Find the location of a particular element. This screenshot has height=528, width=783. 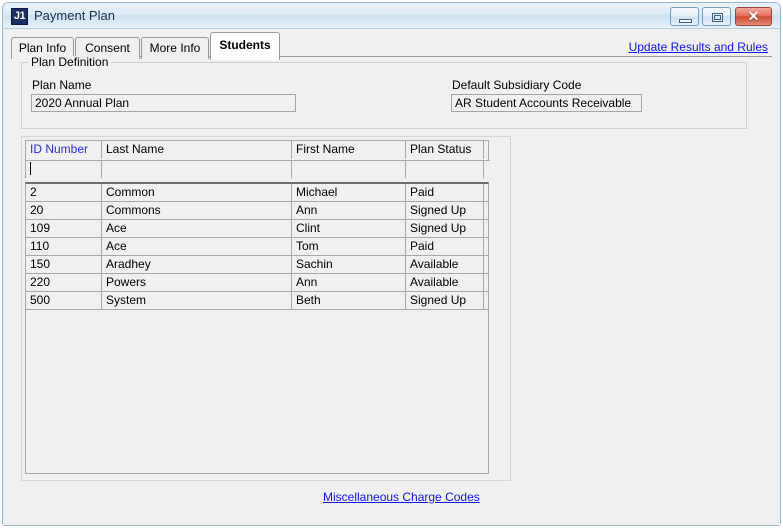

cell-first-name: Sachin is located at coordinates (349, 264).